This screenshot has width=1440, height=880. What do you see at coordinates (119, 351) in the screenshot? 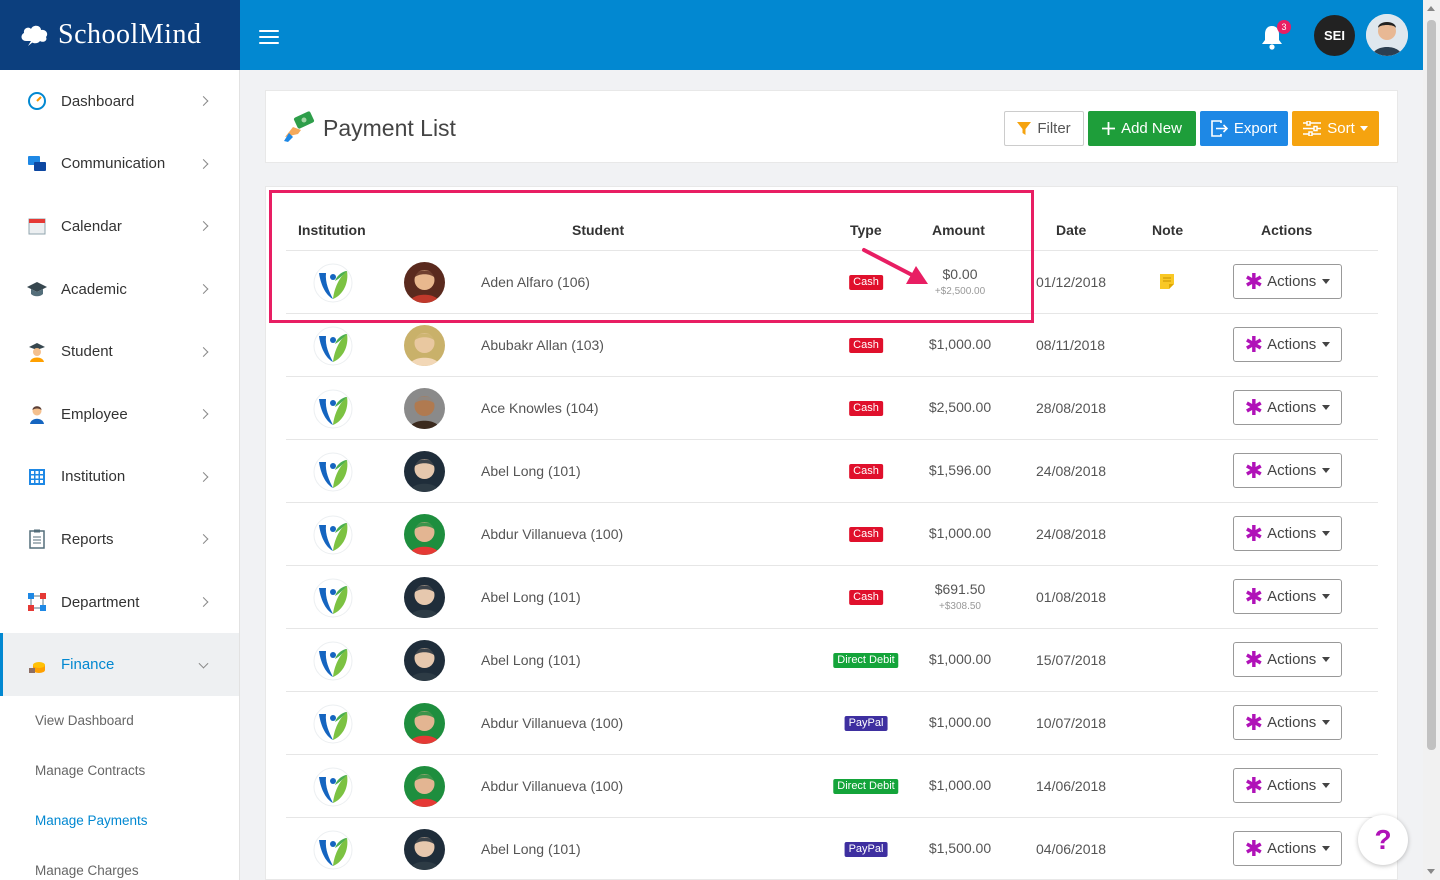
I see `sidebar-item-student: Student` at bounding box center [119, 351].